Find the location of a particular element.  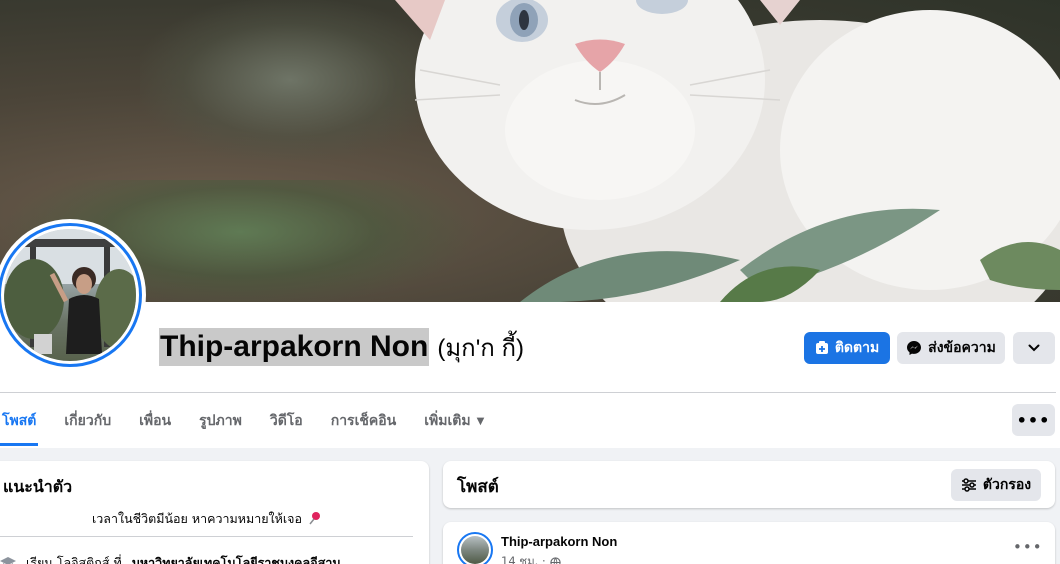

globe-icon is located at coordinates (555, 560).